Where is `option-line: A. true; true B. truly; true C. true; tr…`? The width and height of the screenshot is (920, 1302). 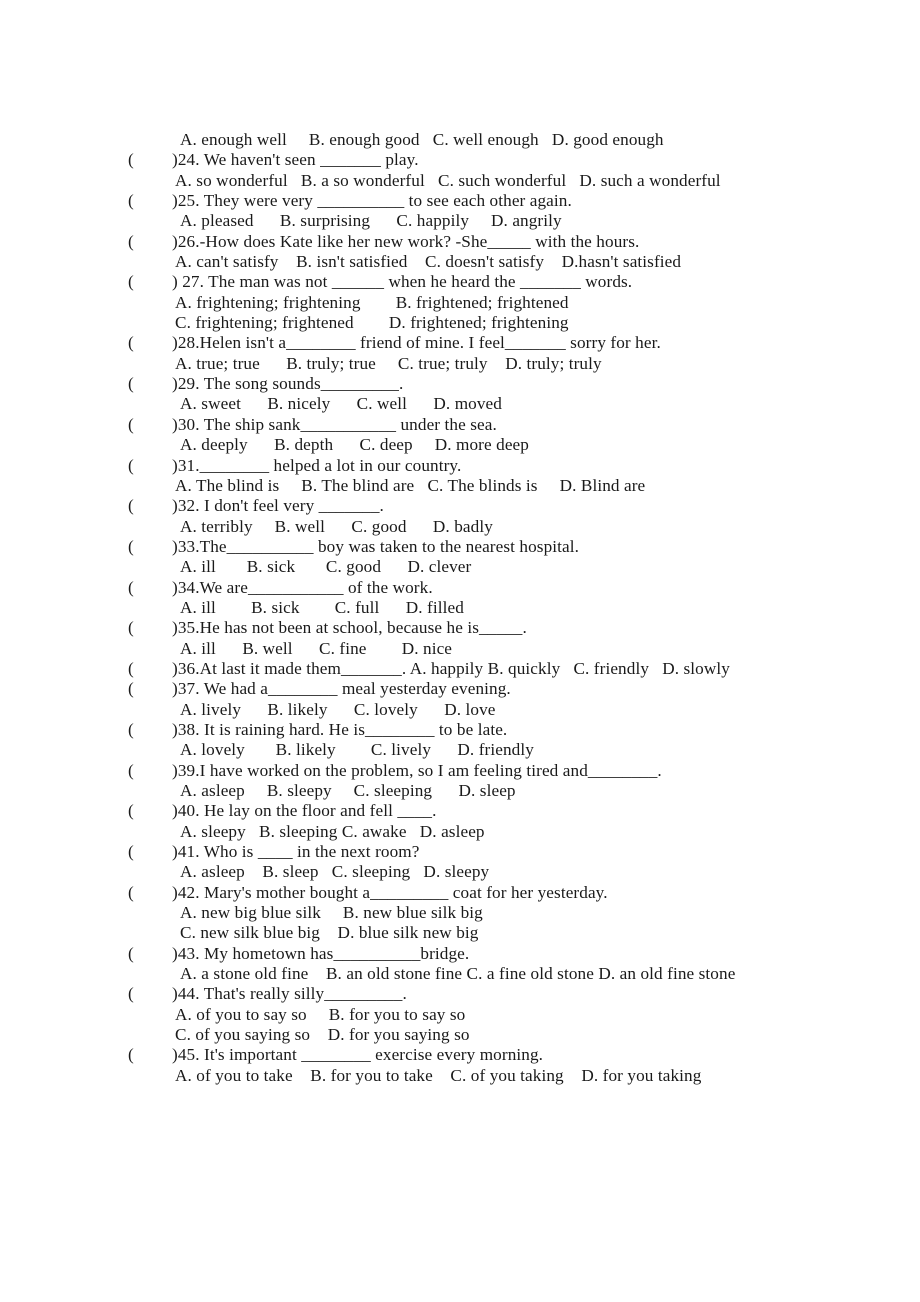 option-line: A. true; true B. truly; true C. true; tr… is located at coordinates (478, 364).